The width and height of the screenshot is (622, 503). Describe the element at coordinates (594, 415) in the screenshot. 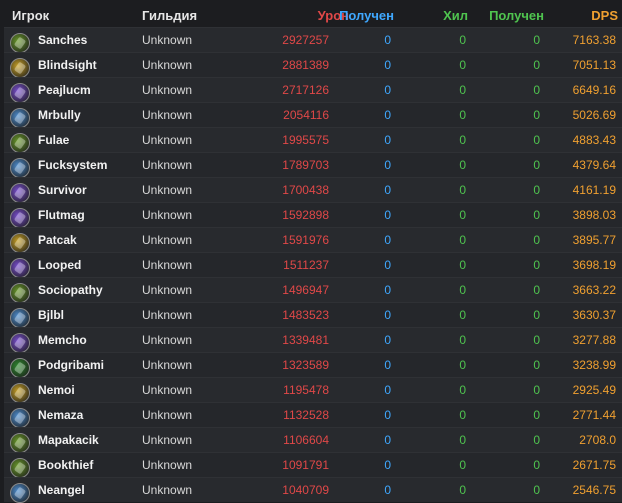

I see `dps-value: 2771.44` at that location.